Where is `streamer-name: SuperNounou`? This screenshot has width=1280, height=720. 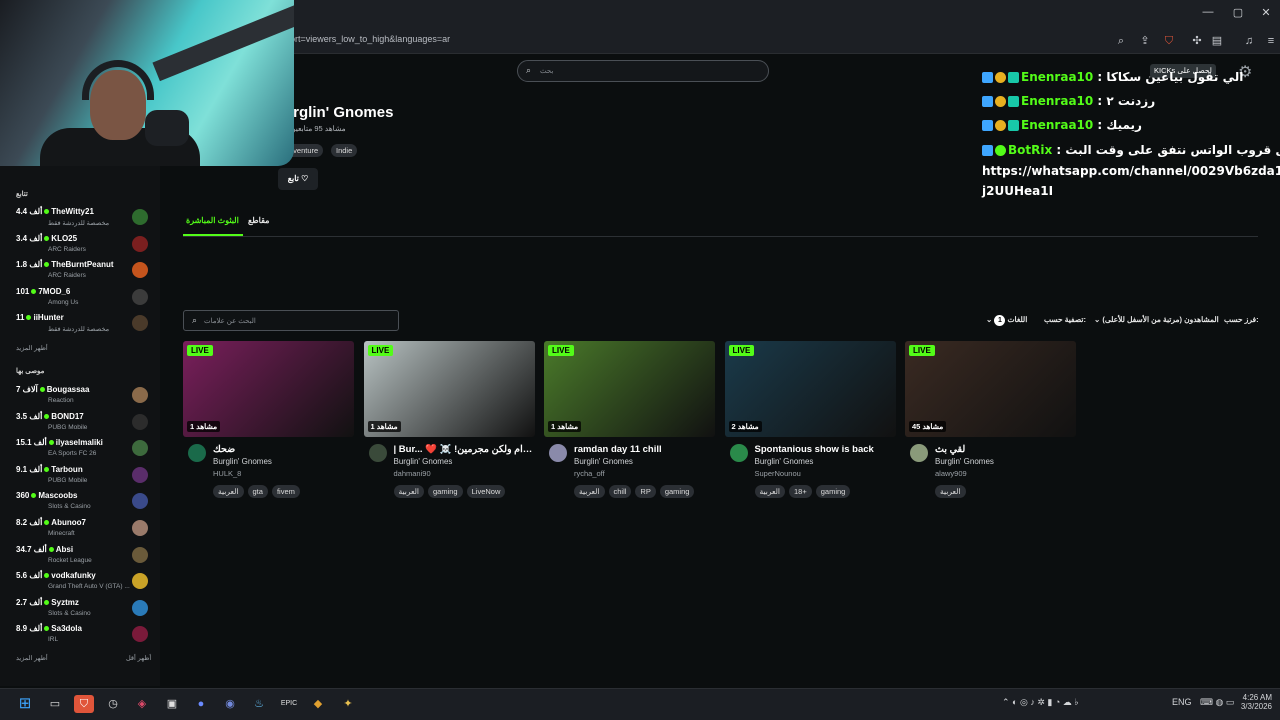
streamer-name: SuperNounou is located at coordinates (778, 473).